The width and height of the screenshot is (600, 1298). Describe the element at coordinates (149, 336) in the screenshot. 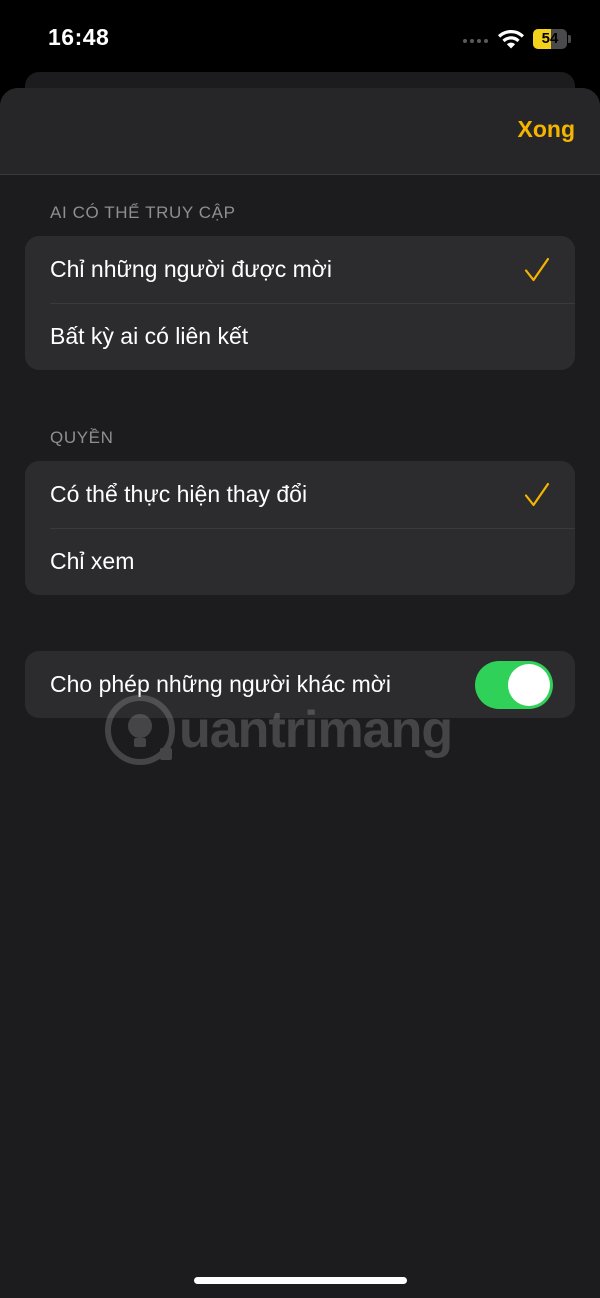

I see `option-label: Bất kỳ ai có liên kết` at that location.